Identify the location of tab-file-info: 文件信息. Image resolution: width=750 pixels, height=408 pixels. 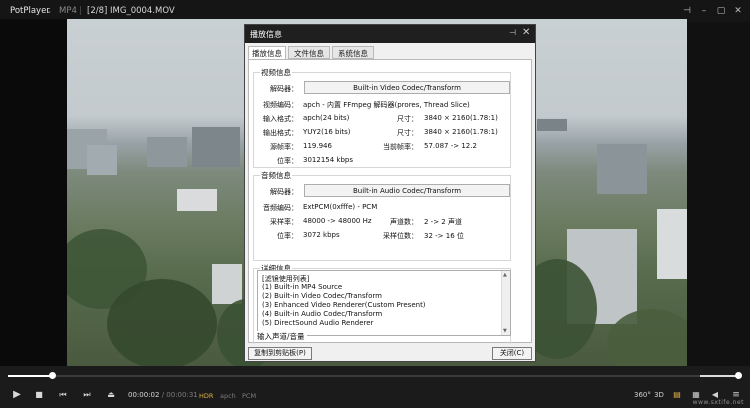
(309, 52).